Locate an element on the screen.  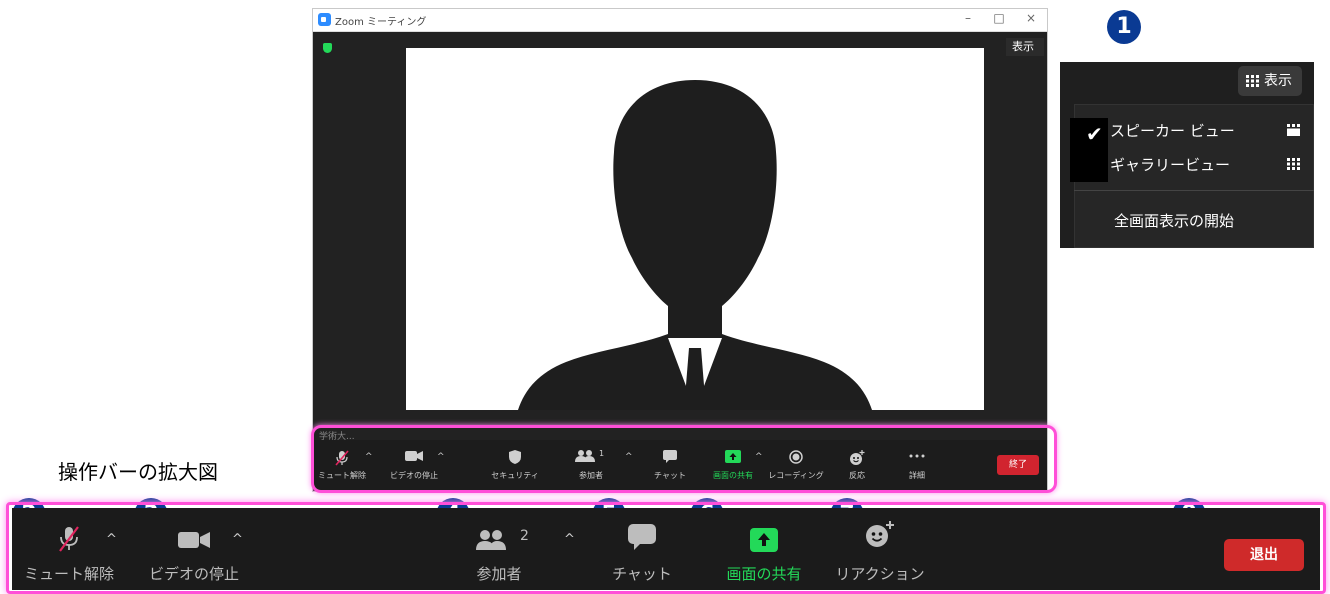
view-button-label: 表示 is located at coordinates (1023, 46).